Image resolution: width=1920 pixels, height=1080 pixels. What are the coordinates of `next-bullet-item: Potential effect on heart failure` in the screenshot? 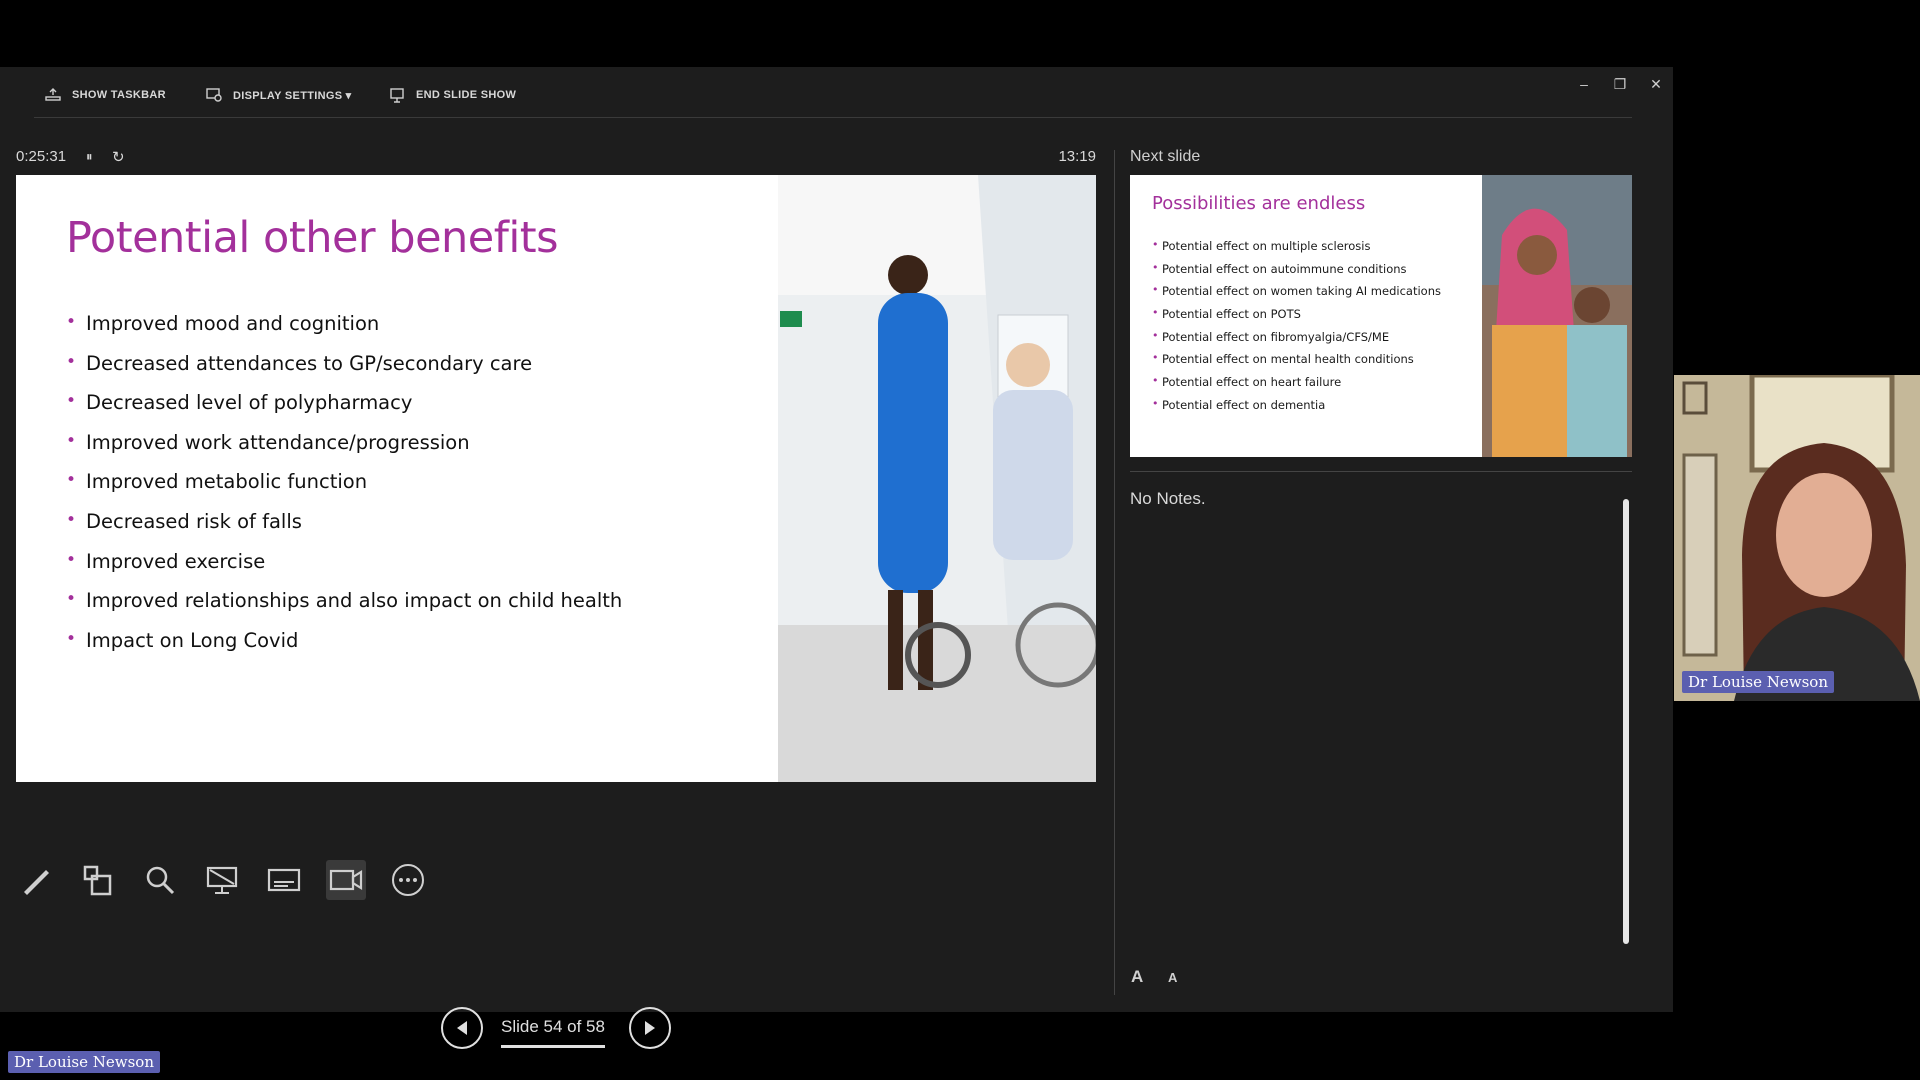 It's located at (1296, 386).